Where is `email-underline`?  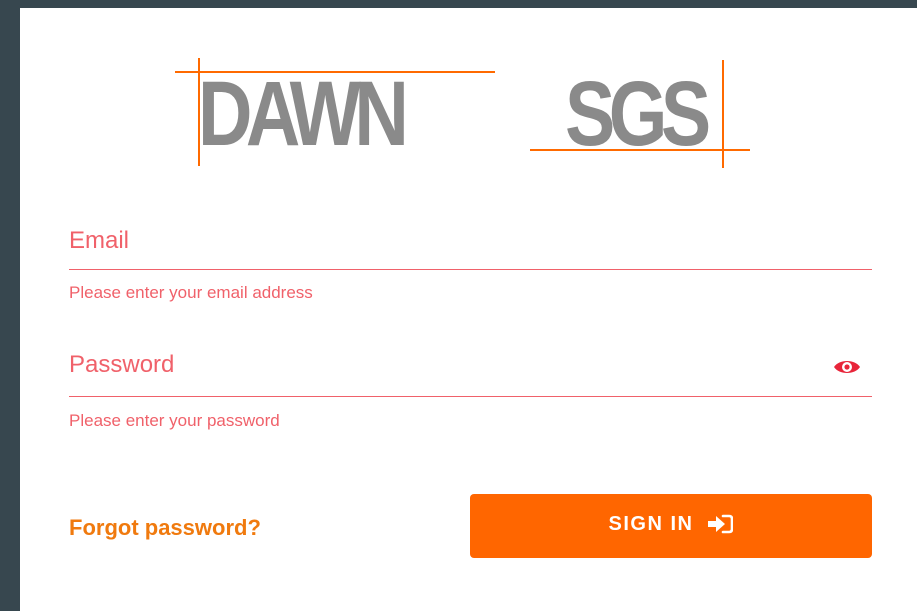
email-underline is located at coordinates (470, 269).